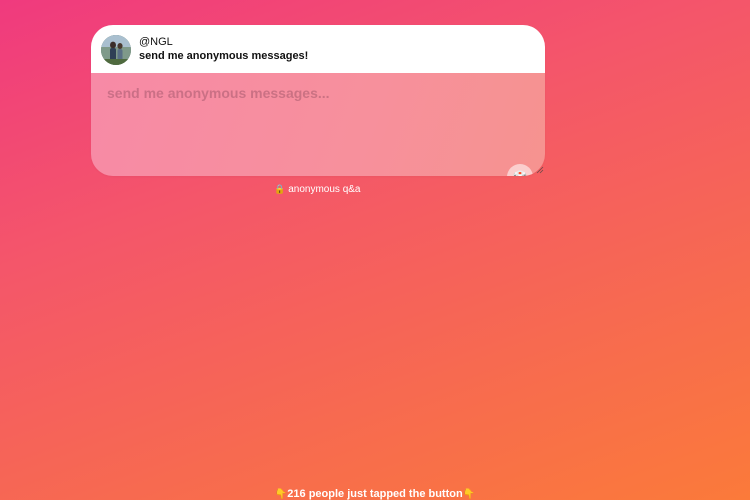 Image resolution: width=750 pixels, height=500 pixels. What do you see at coordinates (280, 189) in the screenshot?
I see `lock-icon: 🔒` at bounding box center [280, 189].